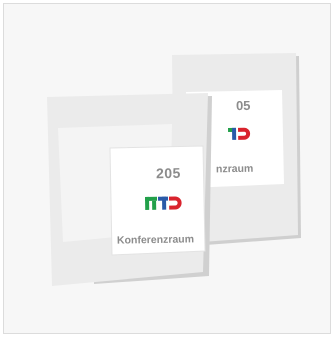 The image size is (336, 338). I want to click on back-room-number: 05, so click(243, 105).